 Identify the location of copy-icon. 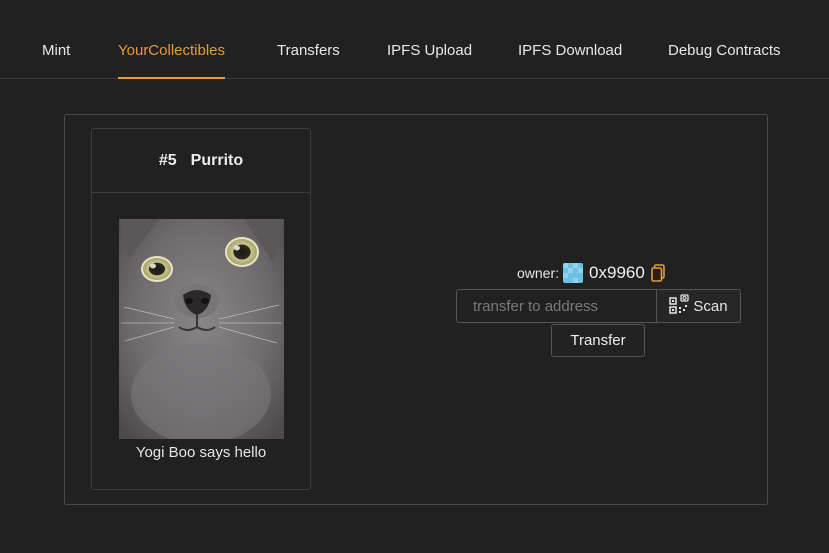
(658, 273).